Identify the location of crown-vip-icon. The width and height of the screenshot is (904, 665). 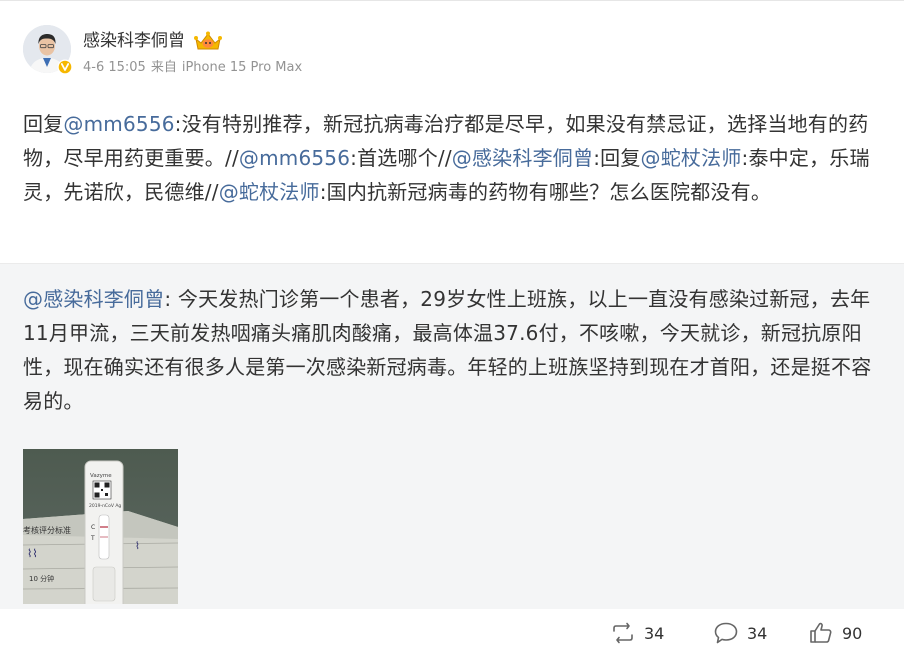
(208, 41).